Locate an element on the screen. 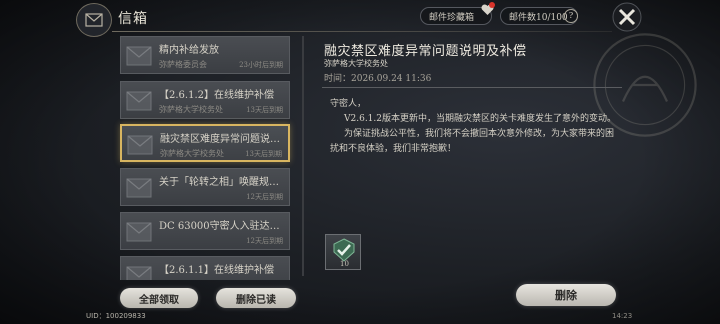 The image size is (720, 324). mail-count-label: 邮件数10/100 is located at coordinates (538, 17).